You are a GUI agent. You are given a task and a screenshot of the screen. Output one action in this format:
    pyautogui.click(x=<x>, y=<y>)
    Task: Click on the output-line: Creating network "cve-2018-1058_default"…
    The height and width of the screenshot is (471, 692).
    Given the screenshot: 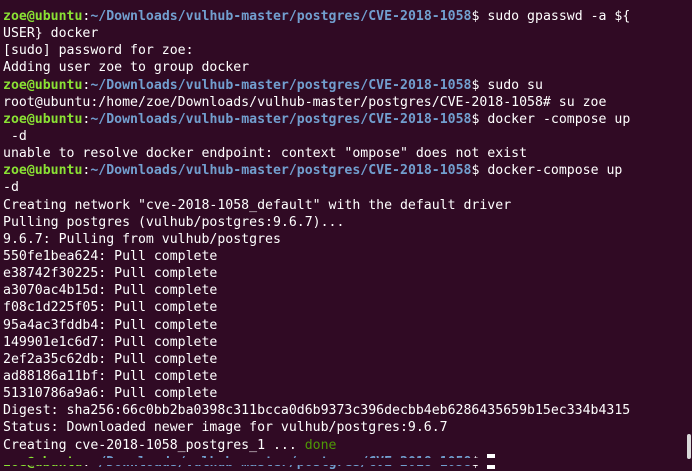 What is the action you would take?
    pyautogui.click(x=342, y=205)
    